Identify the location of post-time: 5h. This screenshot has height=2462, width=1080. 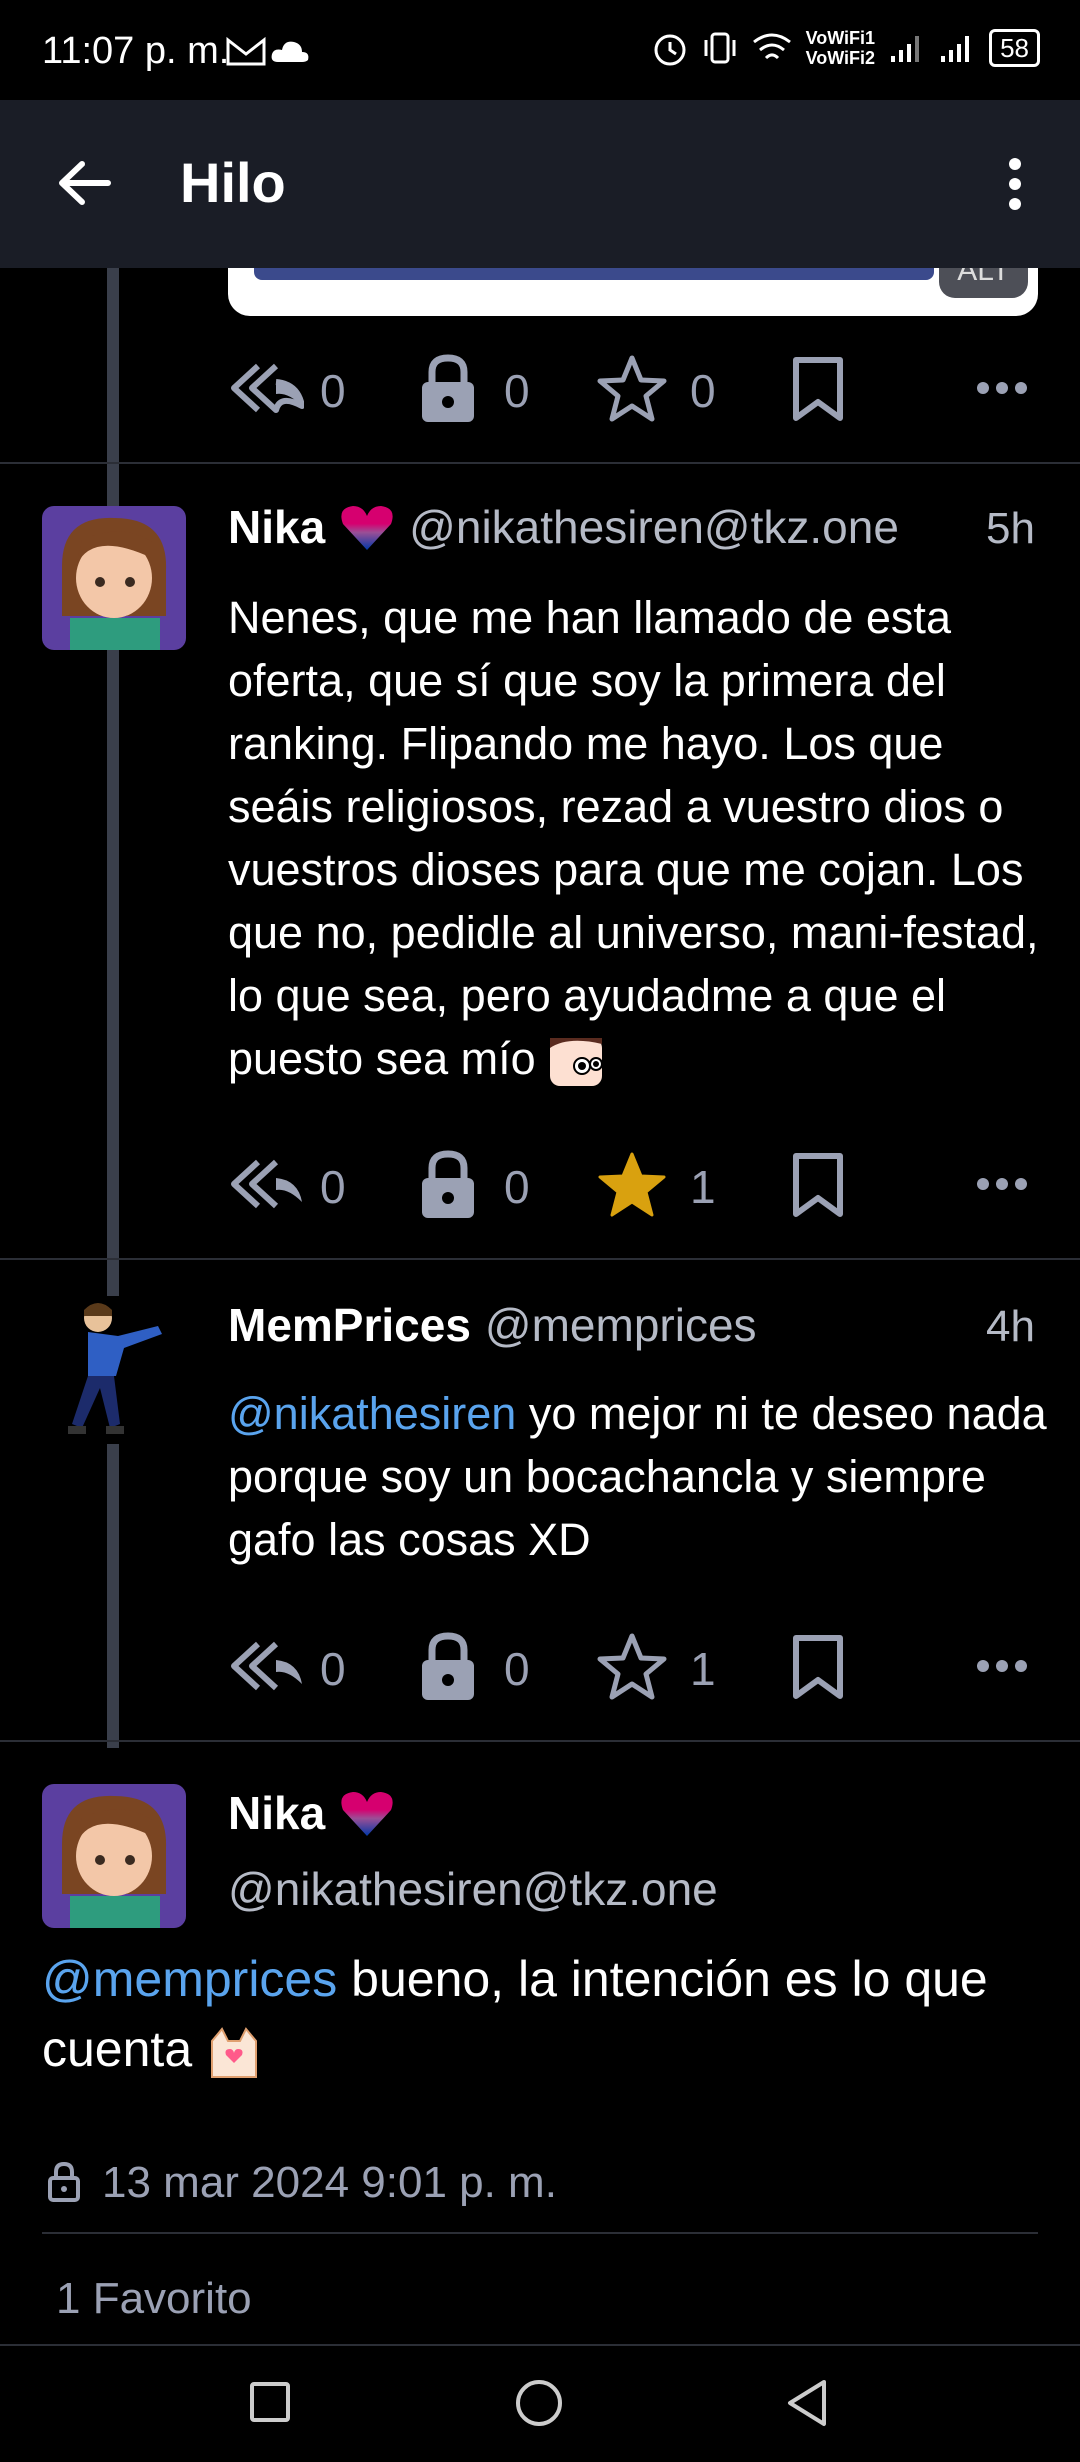
(1010, 528).